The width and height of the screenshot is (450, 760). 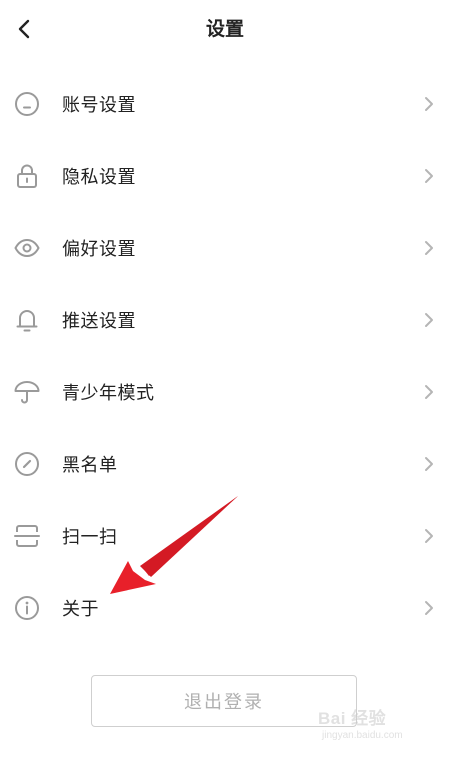 What do you see at coordinates (27, 320) in the screenshot?
I see `bell-icon` at bounding box center [27, 320].